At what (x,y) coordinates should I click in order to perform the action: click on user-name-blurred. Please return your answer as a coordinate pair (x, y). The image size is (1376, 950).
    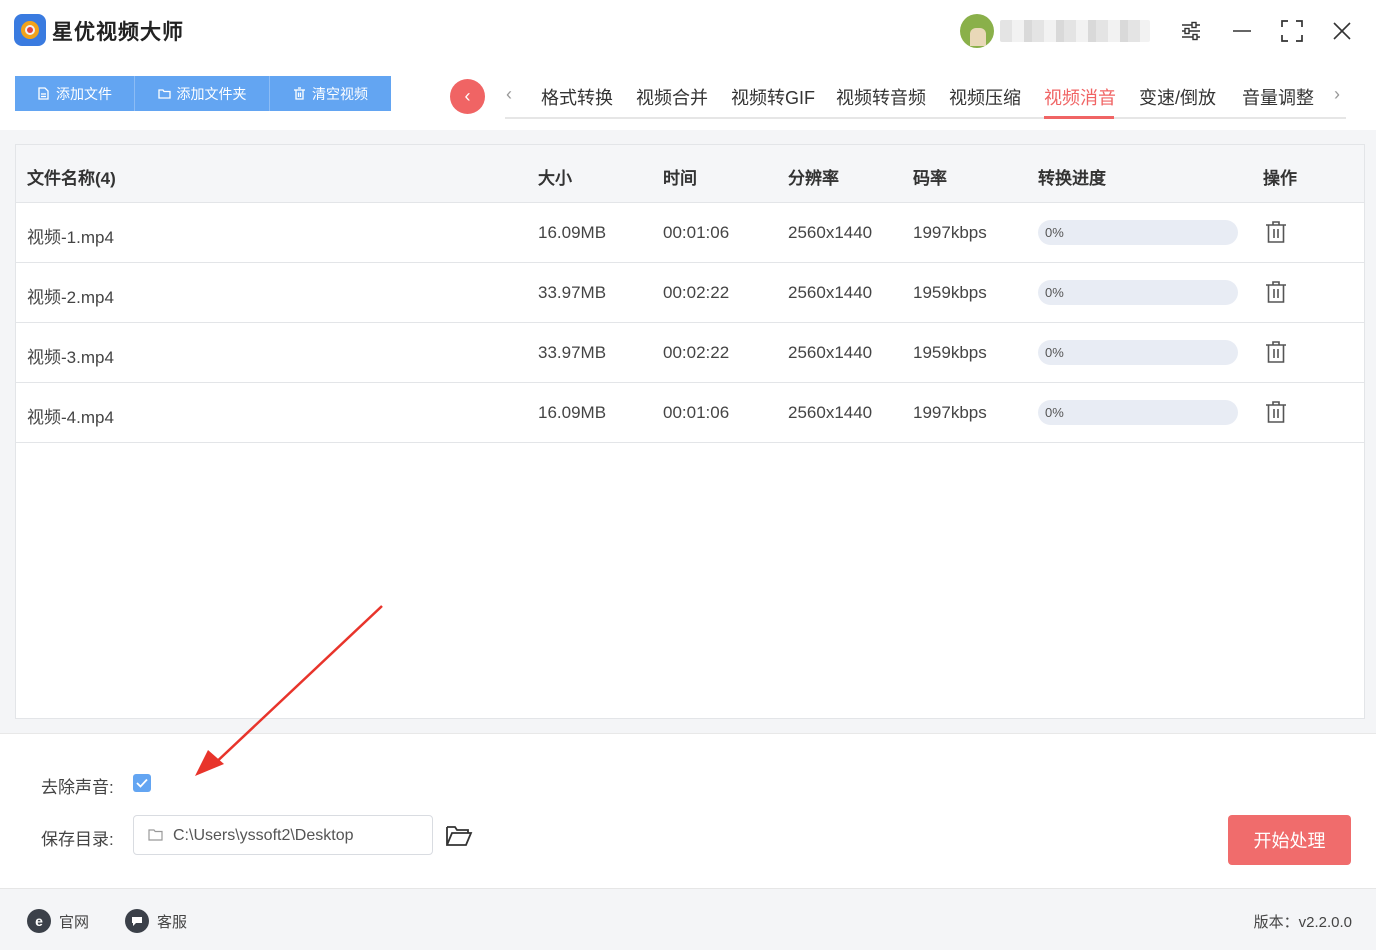
    Looking at the image, I should click on (1075, 31).